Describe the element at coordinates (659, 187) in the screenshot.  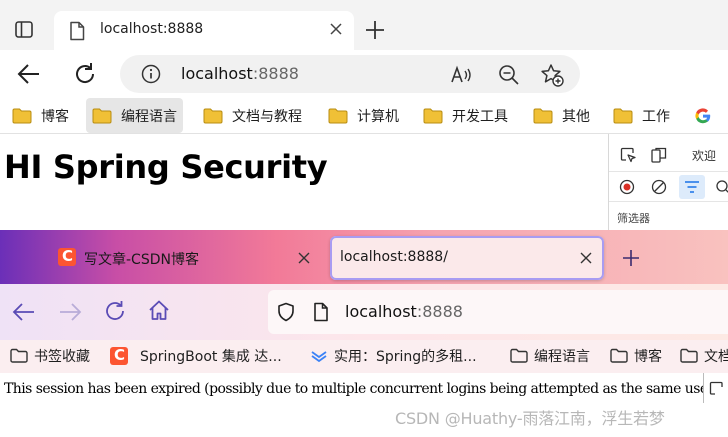
I see `clear-icon` at that location.